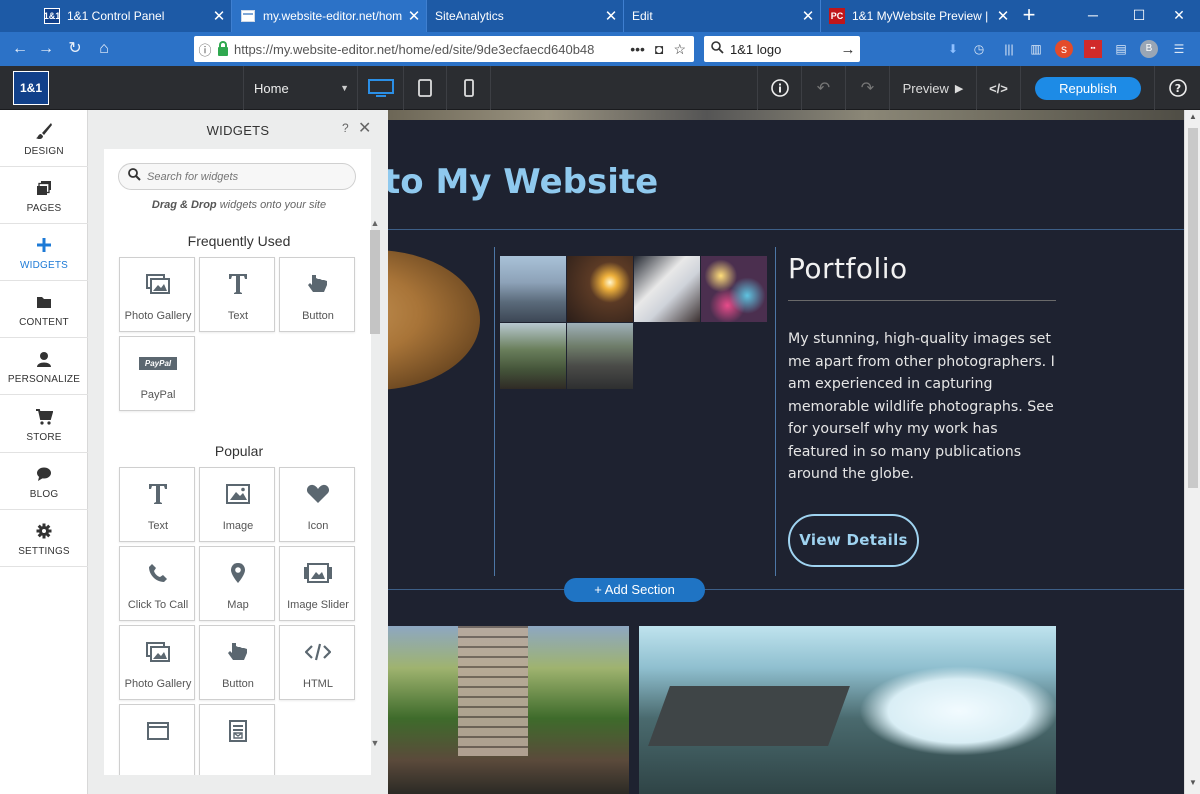  Describe the element at coordinates (721, 16) in the screenshot. I see `browser-tab-edit: Edit ✕` at that location.